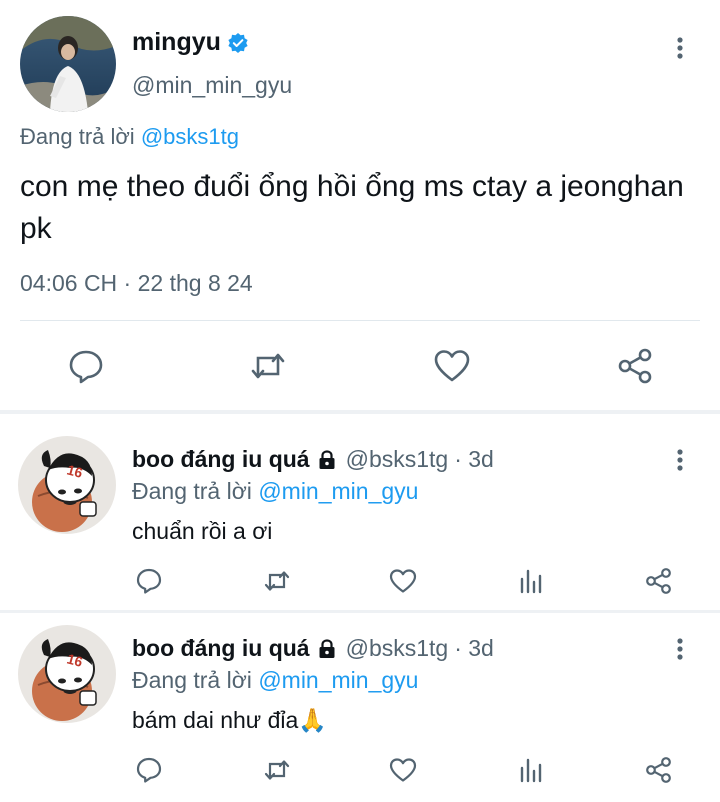 The width and height of the screenshot is (720, 802). I want to click on author-name: mingyu, so click(176, 42).